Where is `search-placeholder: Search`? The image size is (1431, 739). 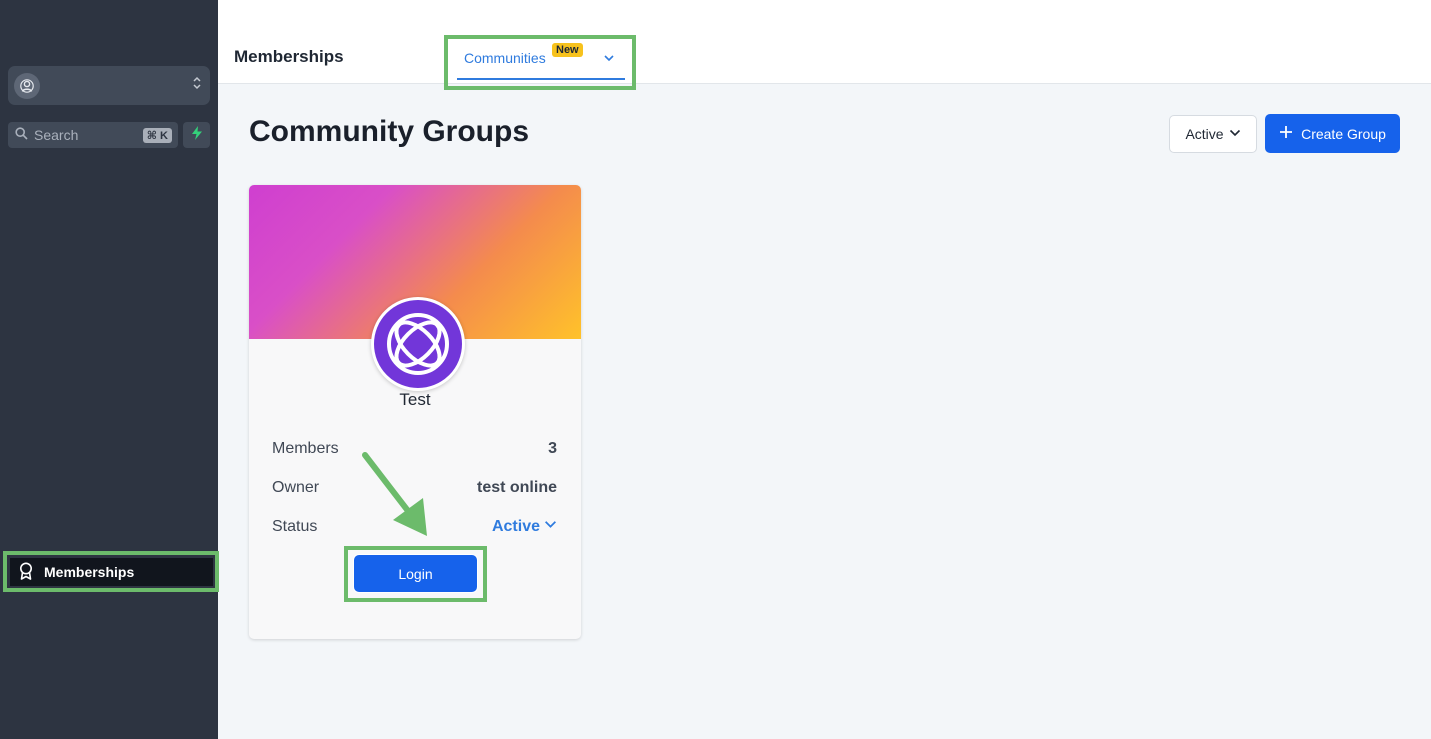 search-placeholder: Search is located at coordinates (56, 135).